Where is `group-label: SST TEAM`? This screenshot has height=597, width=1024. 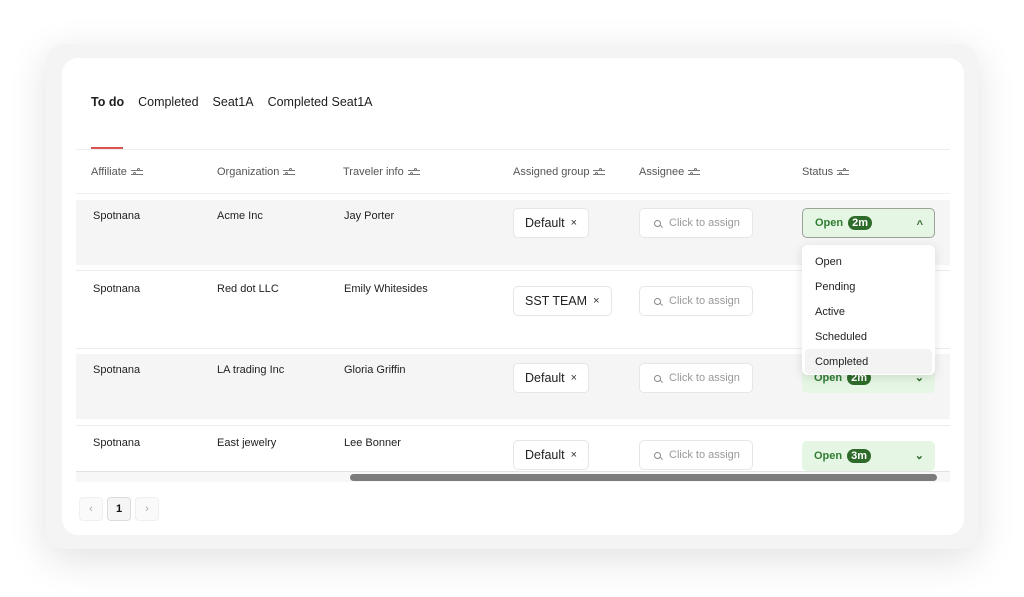
group-label: SST TEAM is located at coordinates (556, 301).